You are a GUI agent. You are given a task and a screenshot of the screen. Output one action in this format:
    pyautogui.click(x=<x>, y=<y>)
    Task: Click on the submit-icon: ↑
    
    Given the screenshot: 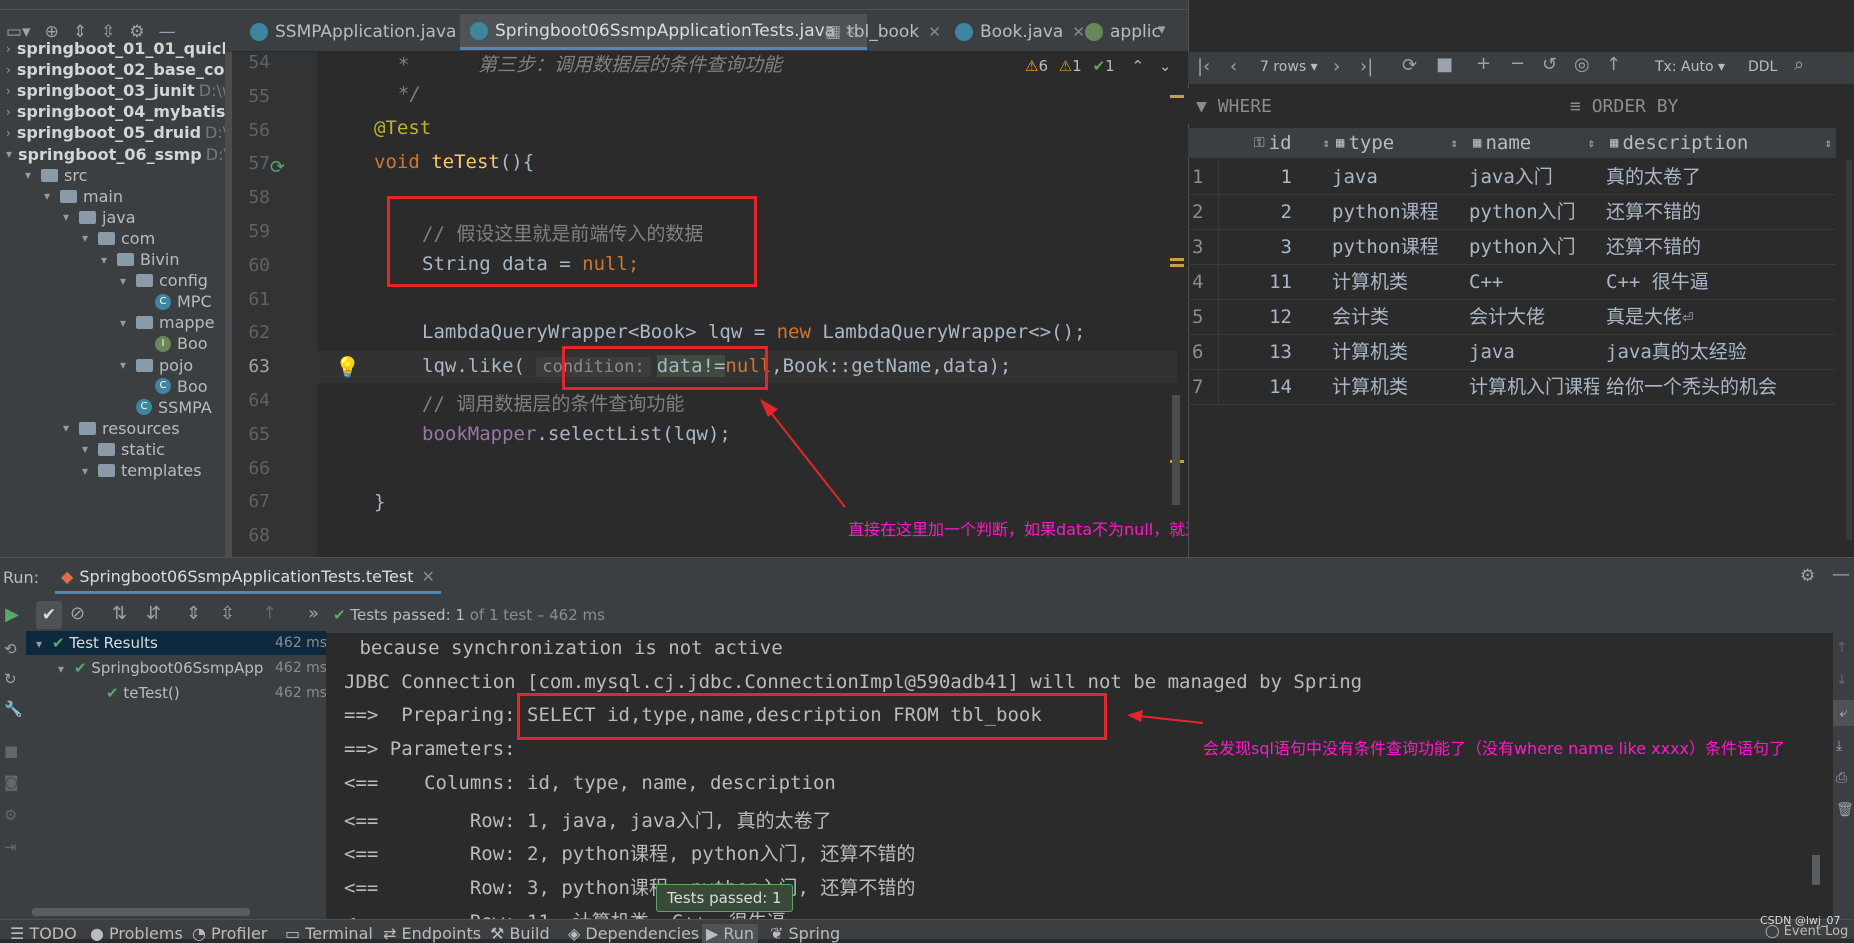 What is the action you would take?
    pyautogui.click(x=1613, y=64)
    